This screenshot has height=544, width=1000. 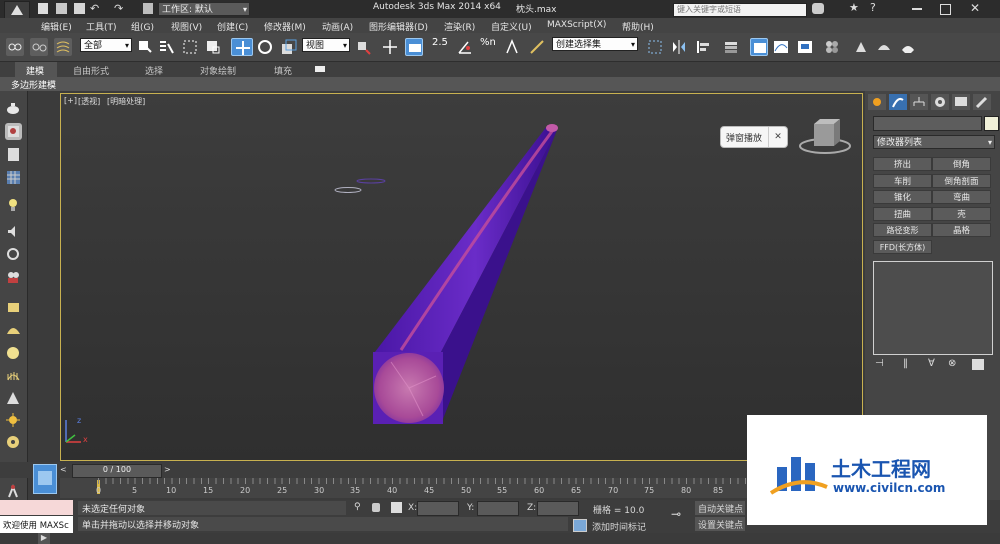 I want to click on layer-manager-icon, so click(x=731, y=47).